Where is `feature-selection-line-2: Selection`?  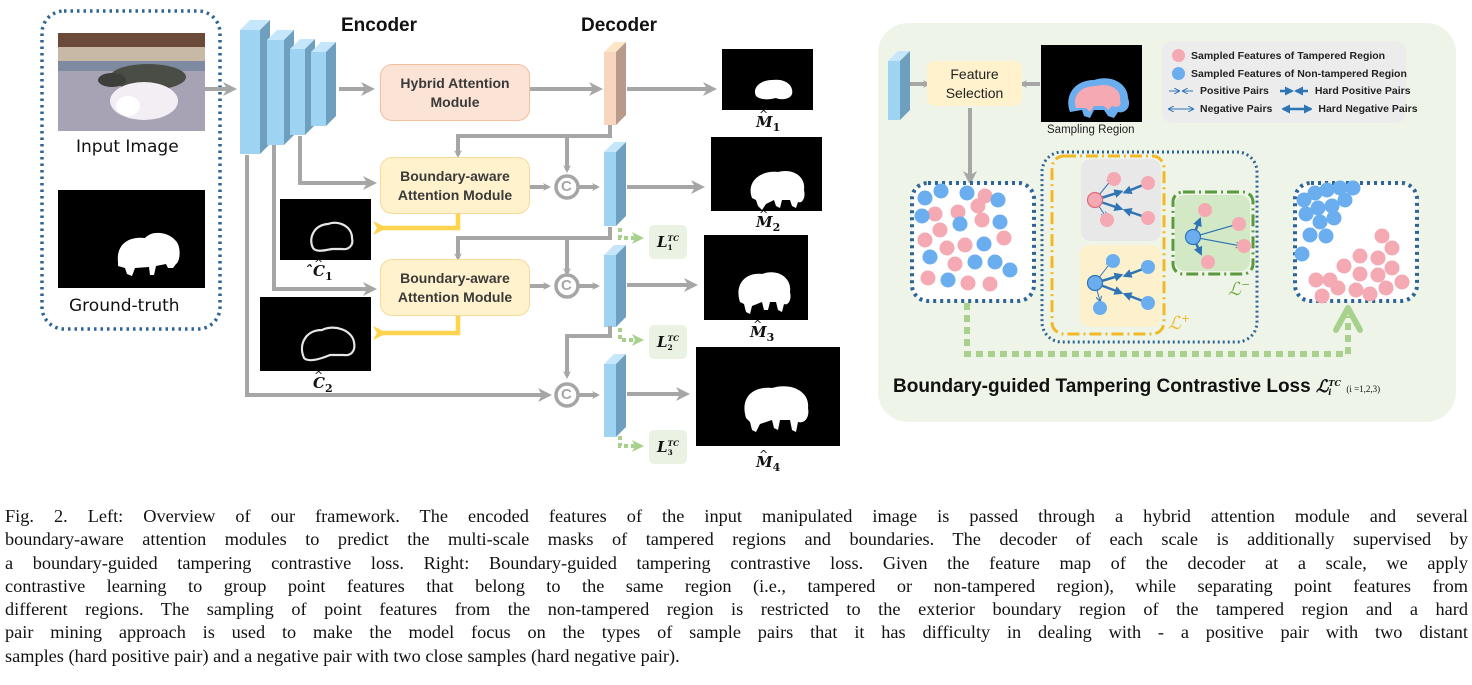
feature-selection-line-2: Selection is located at coordinates (974, 92).